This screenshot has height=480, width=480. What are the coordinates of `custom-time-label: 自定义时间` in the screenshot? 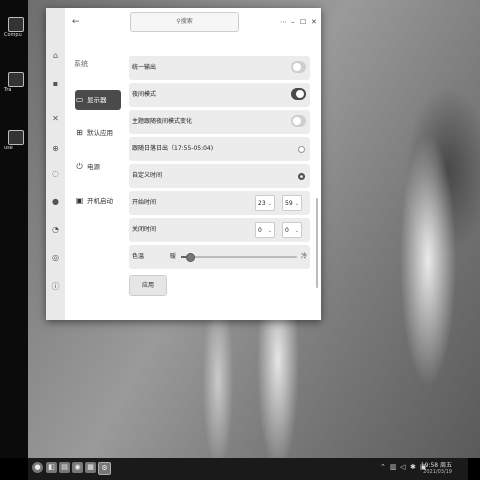 It's located at (147, 175).